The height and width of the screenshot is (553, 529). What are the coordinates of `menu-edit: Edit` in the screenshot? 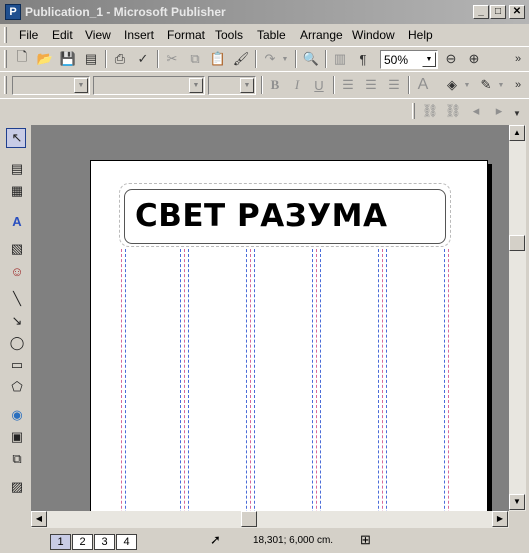 It's located at (62, 35).